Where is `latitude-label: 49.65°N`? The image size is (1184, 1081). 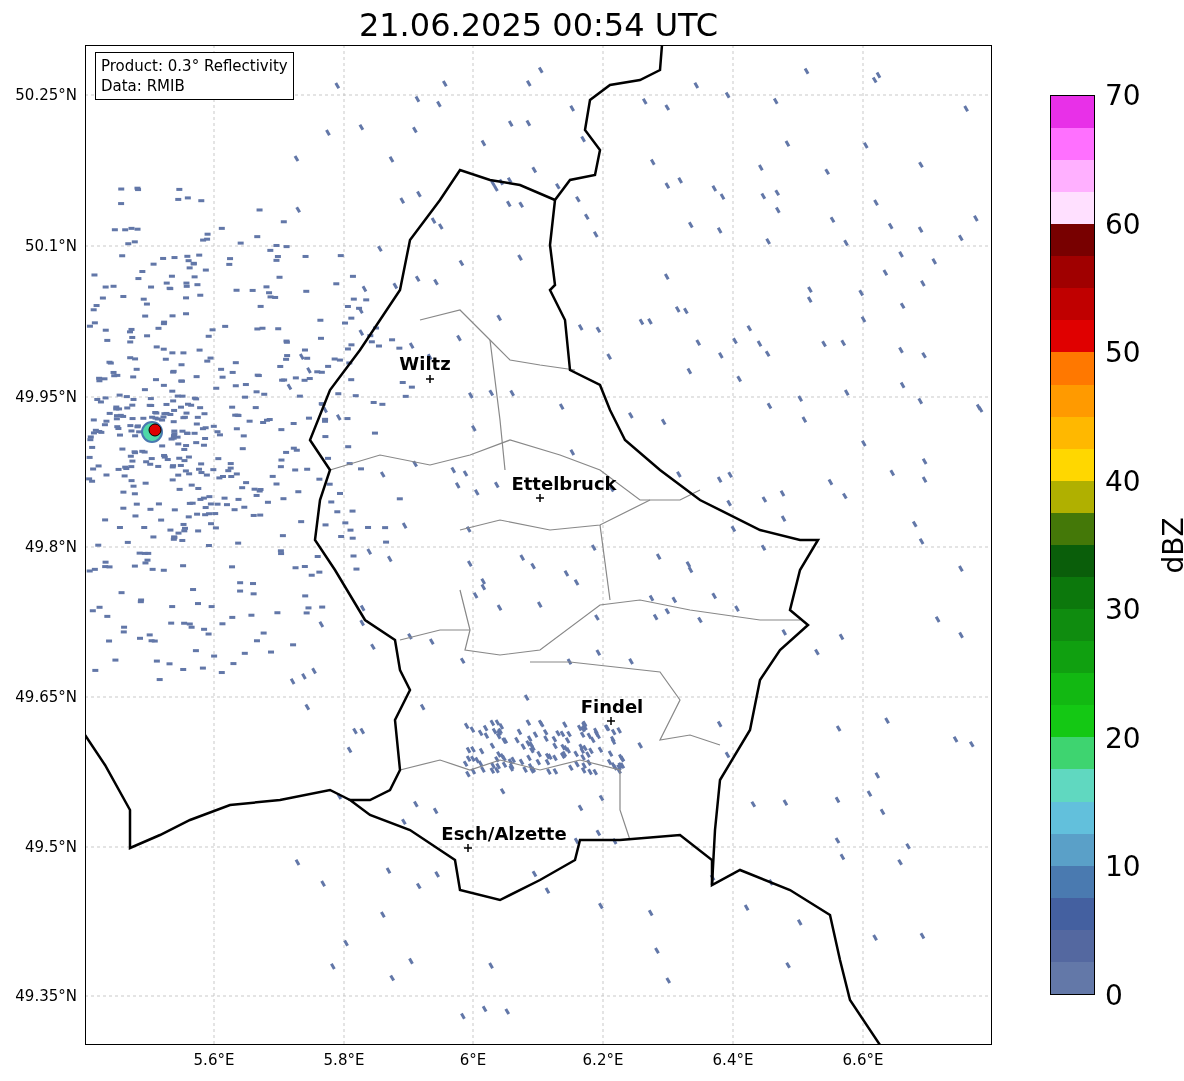 latitude-label: 49.65°N is located at coordinates (46, 697).